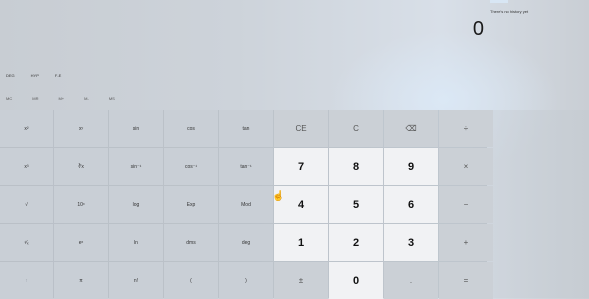 Image resolution: width=589 pixels, height=299 pixels. Describe the element at coordinates (136, 128) in the screenshot. I see `key-r0c2: sin` at that location.